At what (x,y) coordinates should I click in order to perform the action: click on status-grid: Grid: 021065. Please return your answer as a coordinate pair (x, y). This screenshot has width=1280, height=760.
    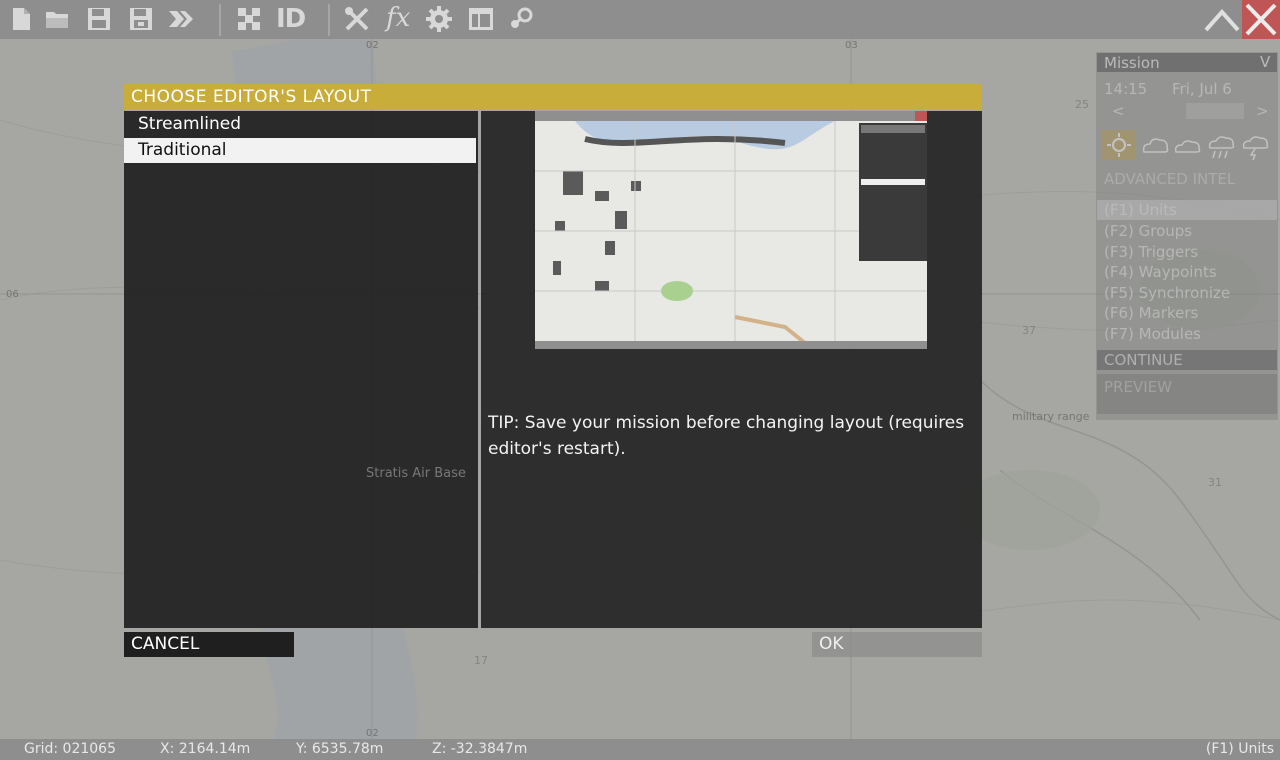
    Looking at the image, I should click on (70, 749).